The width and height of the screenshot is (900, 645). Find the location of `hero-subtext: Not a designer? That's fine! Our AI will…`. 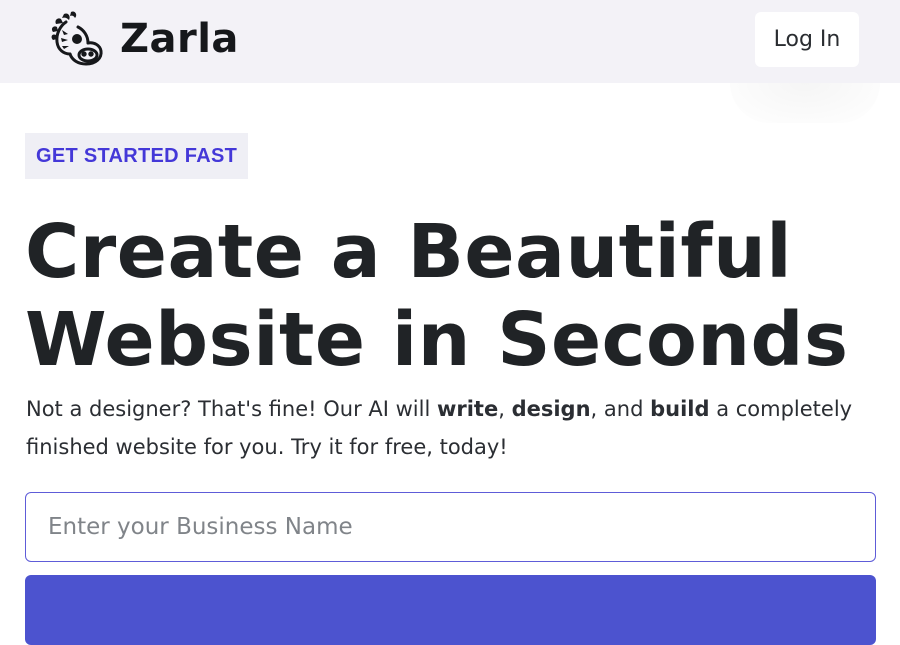

hero-subtext: Not a designer? That's fine! Our AI will… is located at coordinates (456, 428).